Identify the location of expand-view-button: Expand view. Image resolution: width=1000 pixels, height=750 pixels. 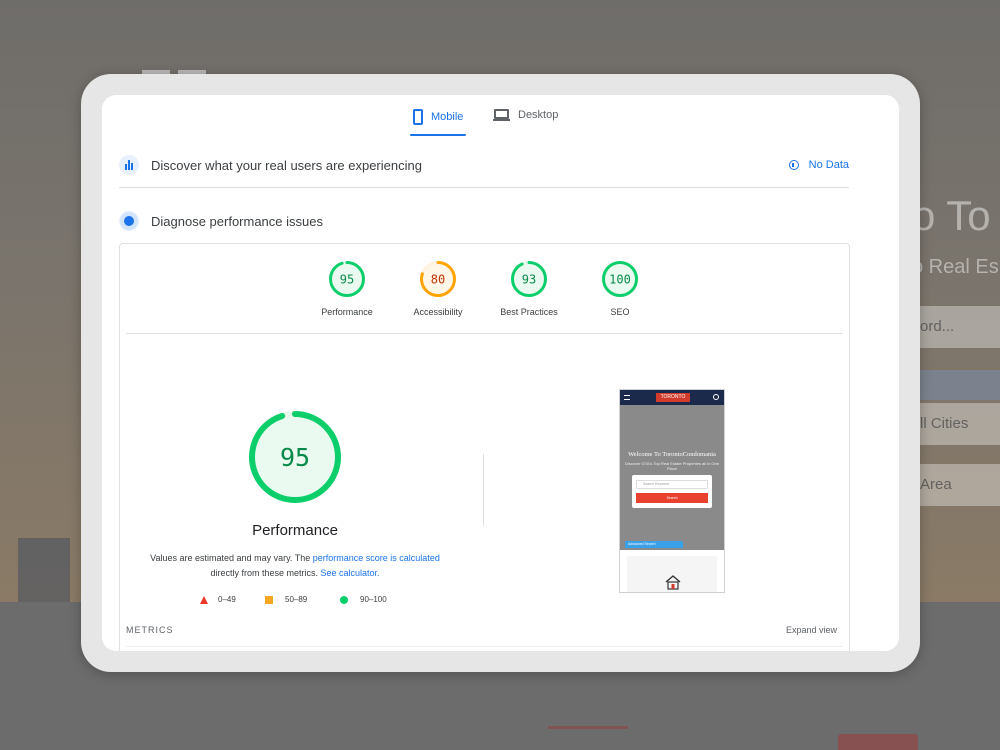
(811, 630).